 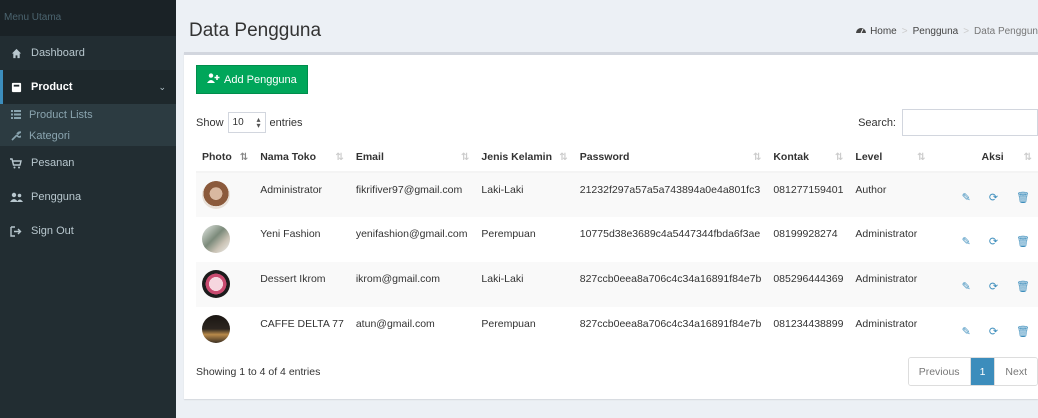 What do you see at coordinates (16, 53) in the screenshot?
I see `home-icon` at bounding box center [16, 53].